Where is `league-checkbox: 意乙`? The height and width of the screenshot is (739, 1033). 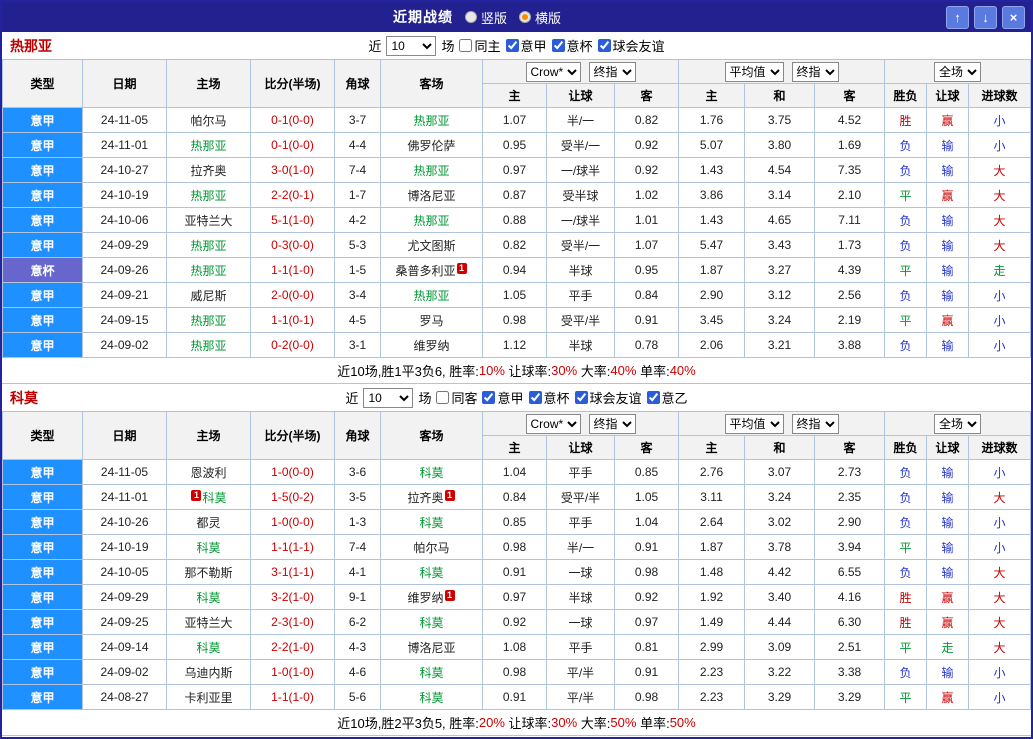
league-checkbox: 意乙 is located at coordinates (667, 397).